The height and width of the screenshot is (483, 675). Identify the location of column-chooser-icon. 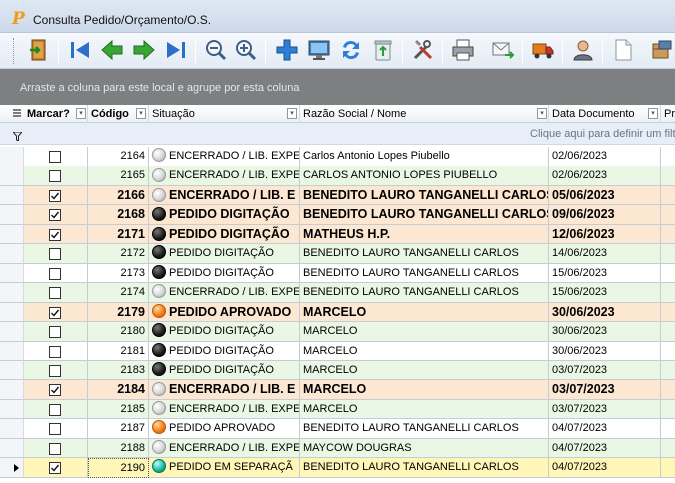
(17, 113).